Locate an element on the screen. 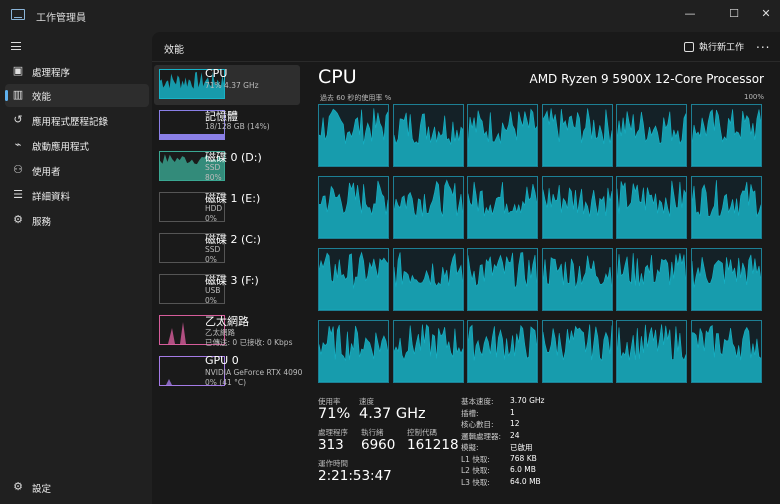 The width and height of the screenshot is (780, 504). page-title: 效能 is located at coordinates (174, 50).